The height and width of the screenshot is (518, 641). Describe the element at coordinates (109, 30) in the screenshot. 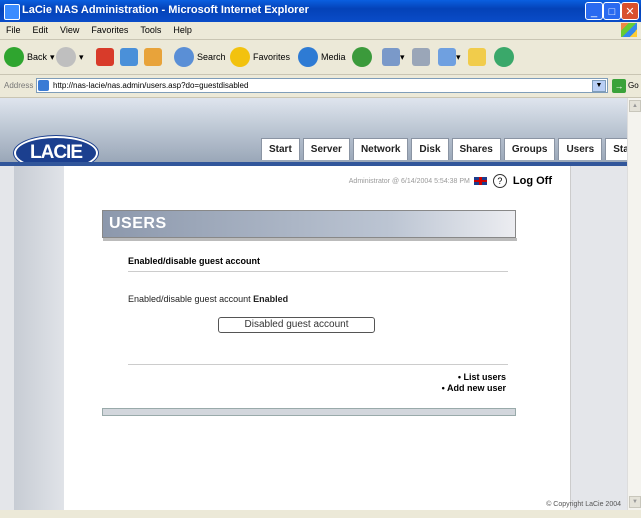

I see `menu-favorites: Favorites` at that location.